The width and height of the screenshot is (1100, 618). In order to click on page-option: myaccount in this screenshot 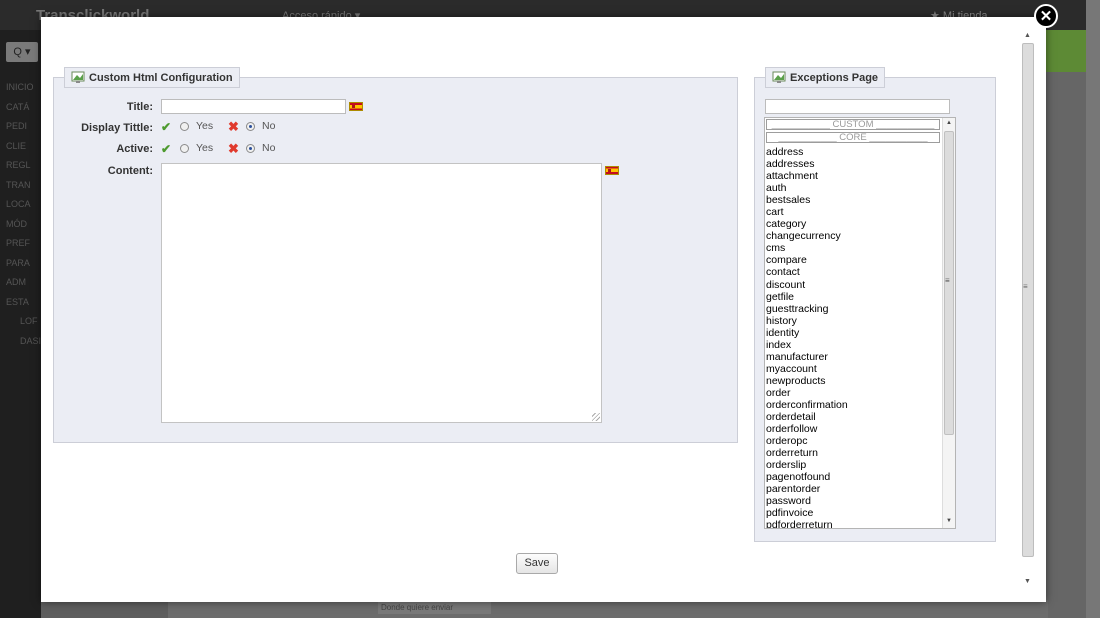, I will do `click(854, 369)`.